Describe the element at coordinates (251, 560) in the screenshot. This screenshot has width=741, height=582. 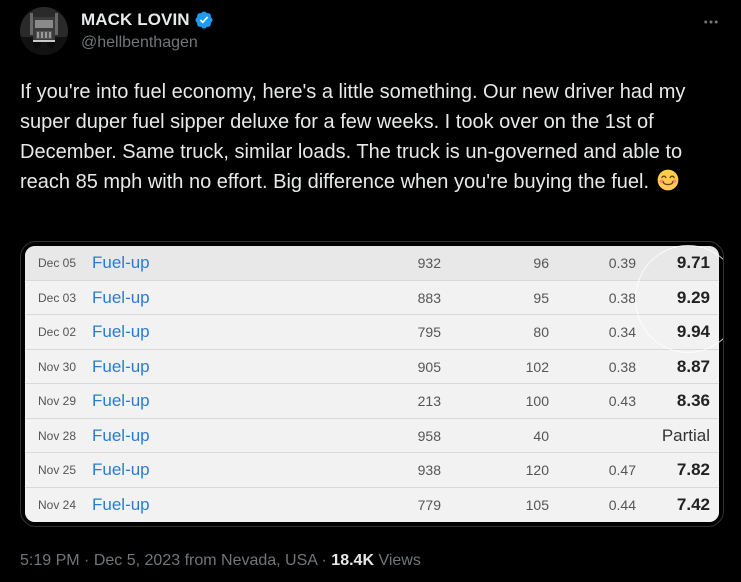
I see `location-text: from Nevada, USA` at that location.